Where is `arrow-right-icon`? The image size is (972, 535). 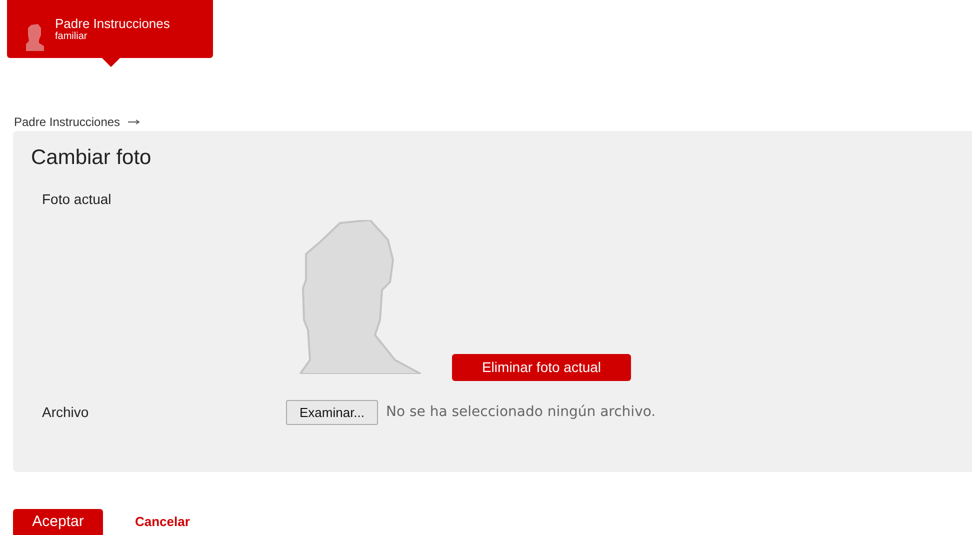 arrow-right-icon is located at coordinates (134, 122).